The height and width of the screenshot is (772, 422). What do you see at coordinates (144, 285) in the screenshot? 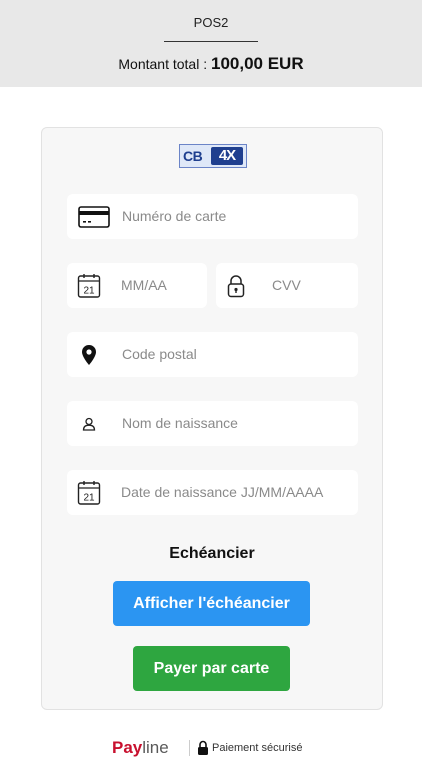
I see `expiry-date-placeholder: MM/AA` at bounding box center [144, 285].